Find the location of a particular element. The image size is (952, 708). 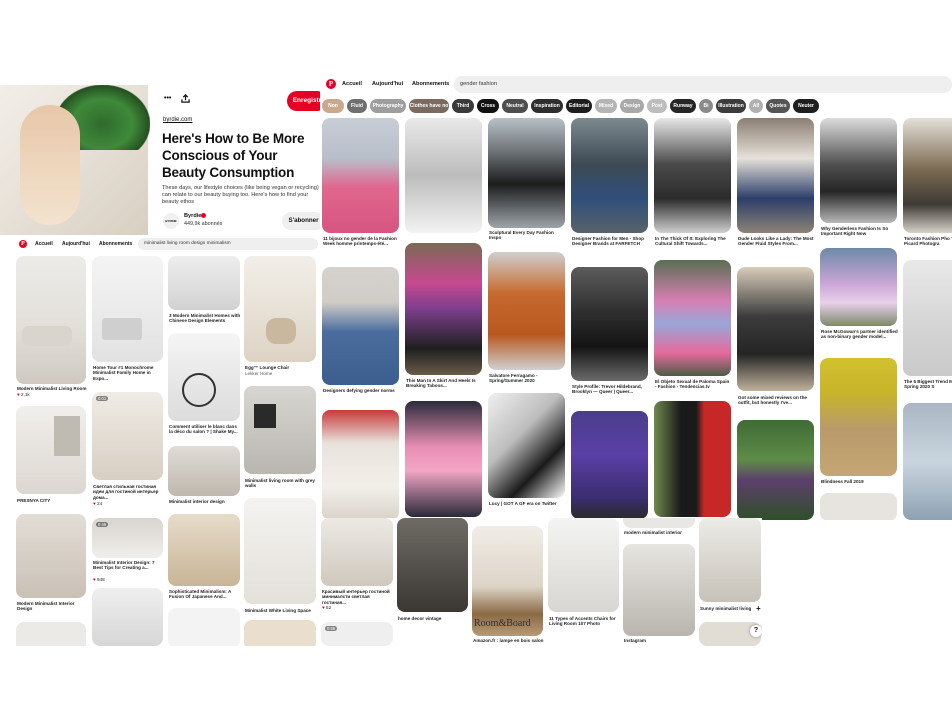

pin-fashion-farfetch is located at coordinates (609, 175).